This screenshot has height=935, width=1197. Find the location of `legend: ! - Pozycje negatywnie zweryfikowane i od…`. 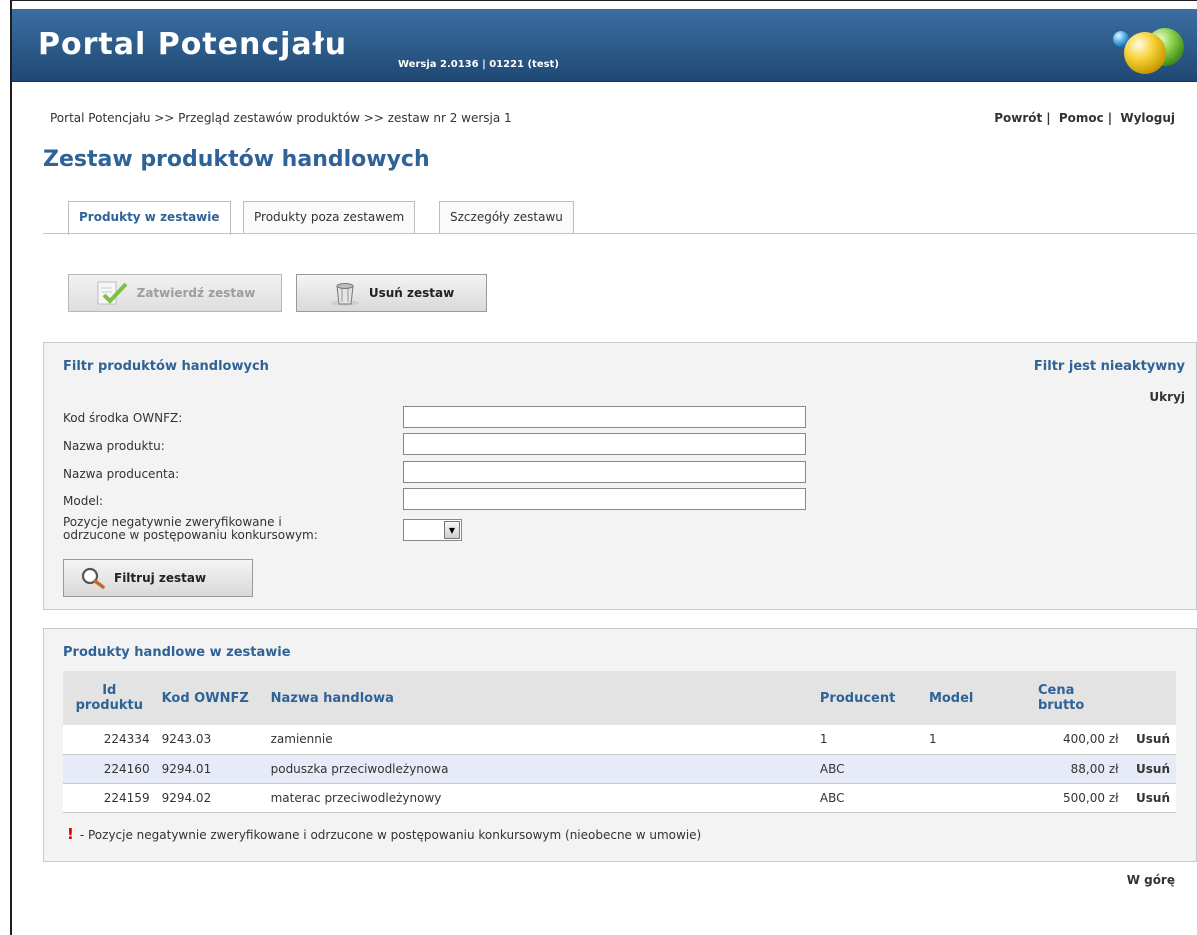

legend: ! - Pozycje negatywnie zweryfikowane i od… is located at coordinates (384, 834).